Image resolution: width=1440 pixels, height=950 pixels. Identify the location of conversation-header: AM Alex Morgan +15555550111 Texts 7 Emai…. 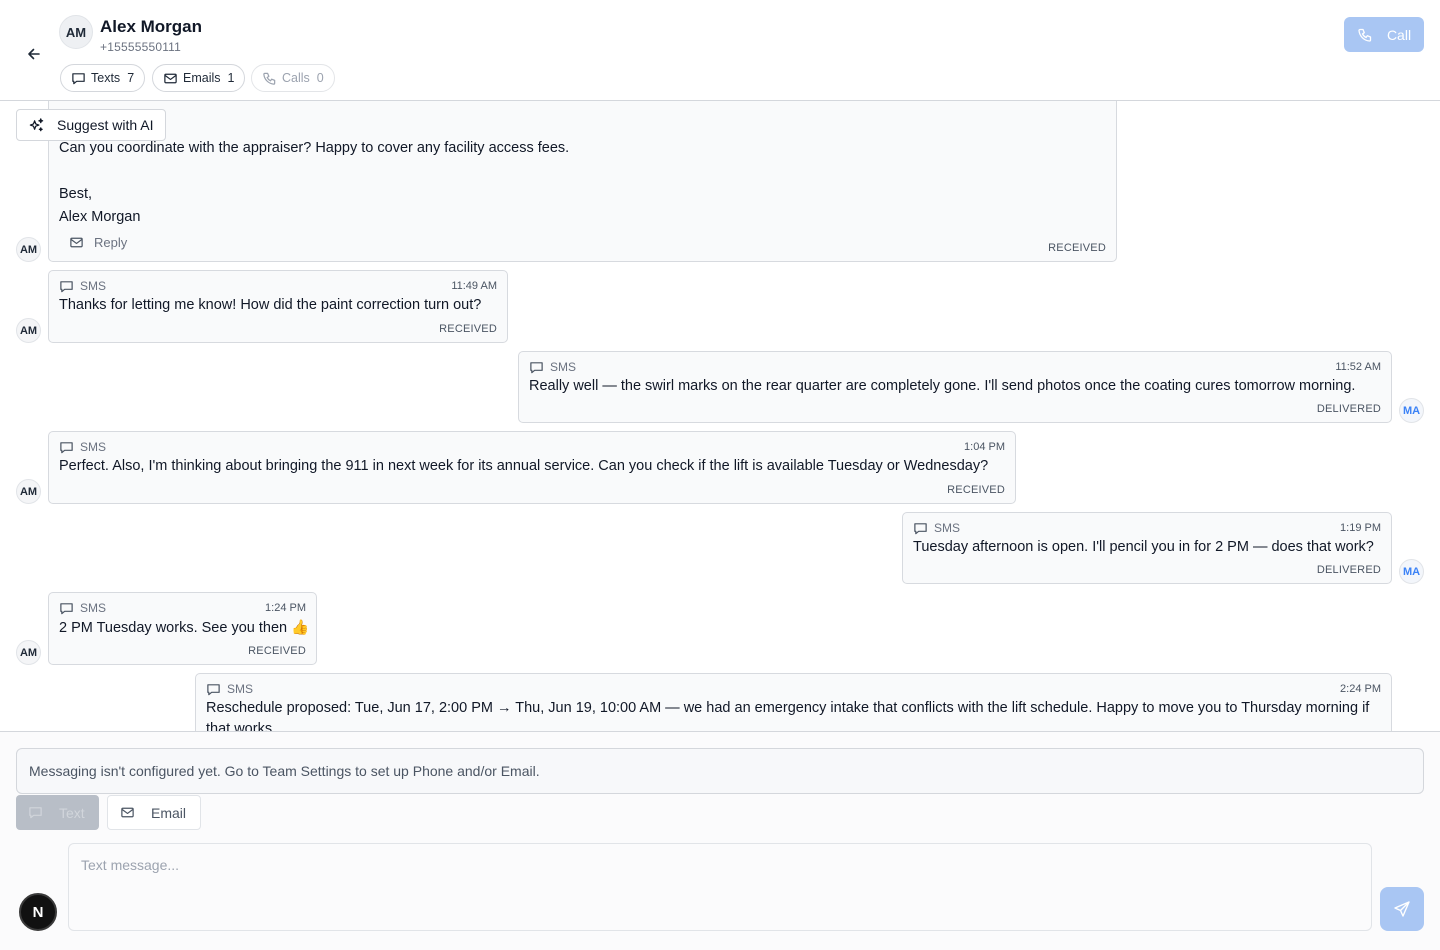
(720, 50).